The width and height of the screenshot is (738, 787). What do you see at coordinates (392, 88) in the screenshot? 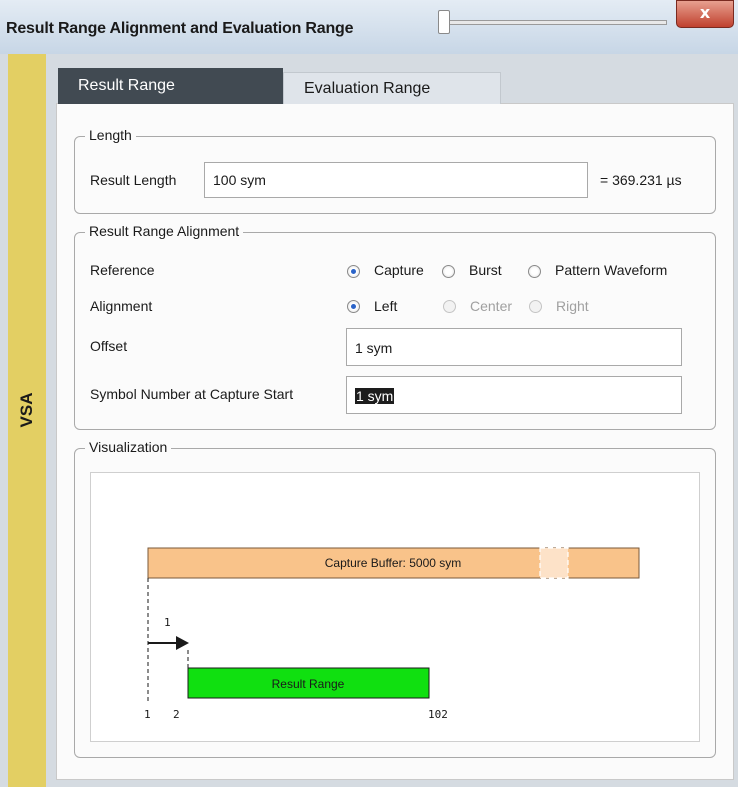
I see `tab-evaluation-range: Evaluation Range` at bounding box center [392, 88].